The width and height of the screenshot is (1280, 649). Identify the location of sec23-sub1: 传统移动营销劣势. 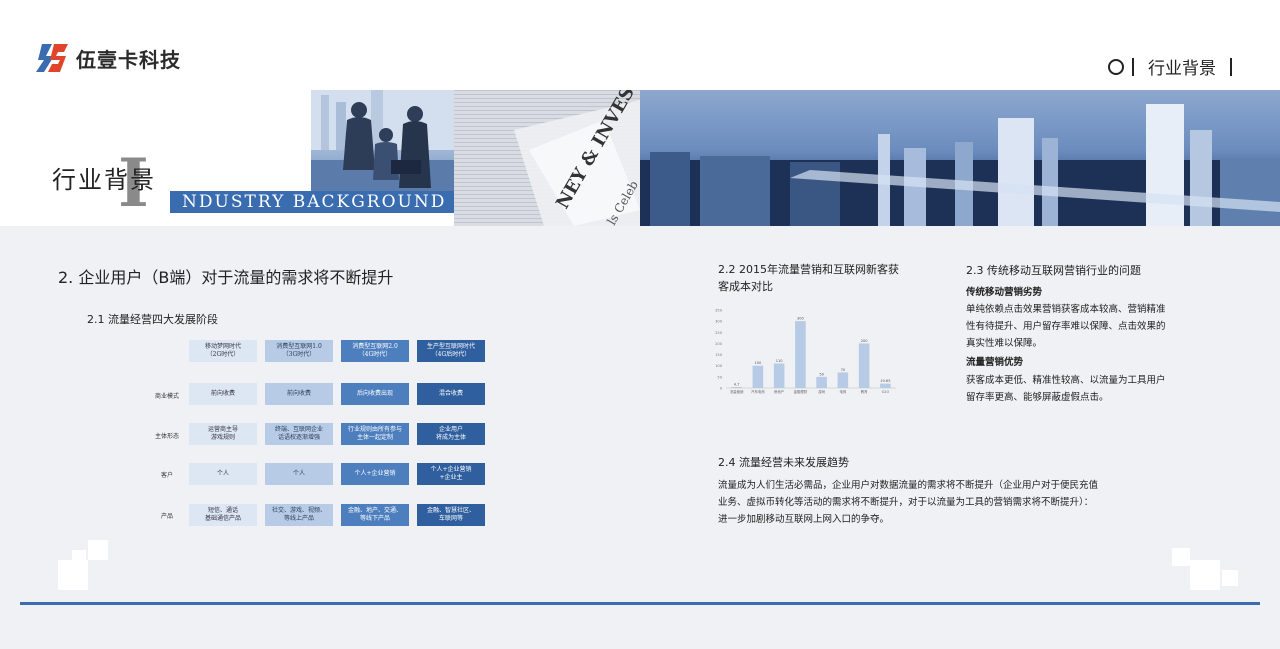
(1004, 292).